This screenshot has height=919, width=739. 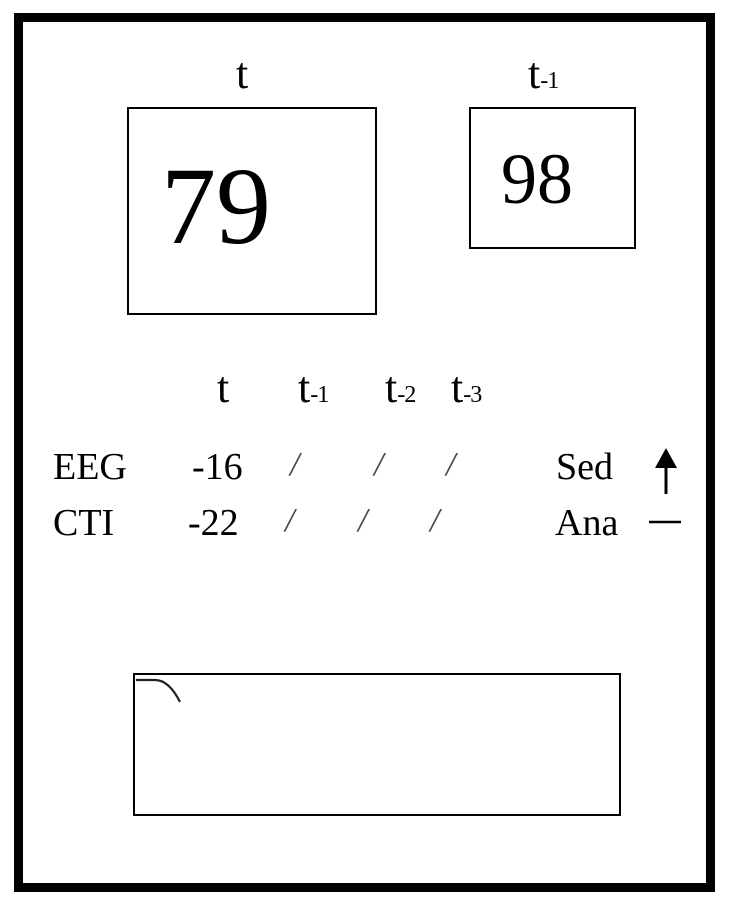 I want to click on previous-label-sub: -1, so click(x=549, y=81).